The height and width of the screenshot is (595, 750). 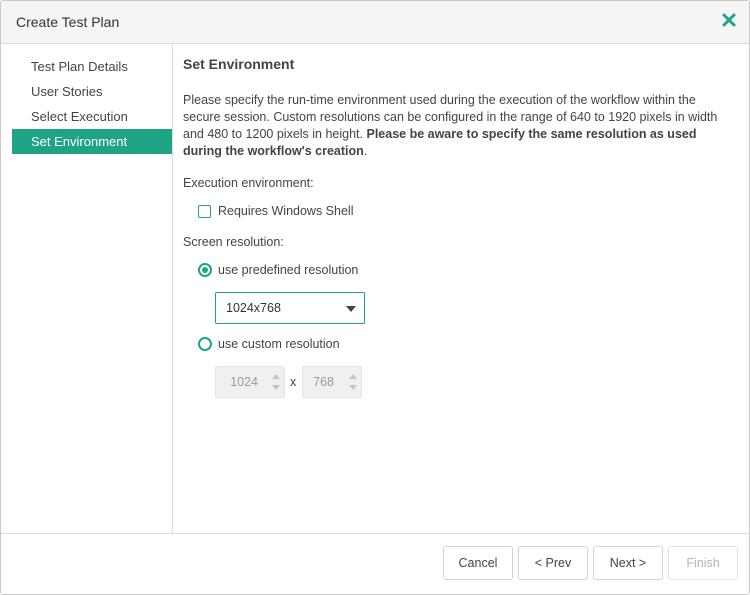 I want to click on dialog-footer: Cancel < Prev Next > Finish, so click(x=375, y=563).